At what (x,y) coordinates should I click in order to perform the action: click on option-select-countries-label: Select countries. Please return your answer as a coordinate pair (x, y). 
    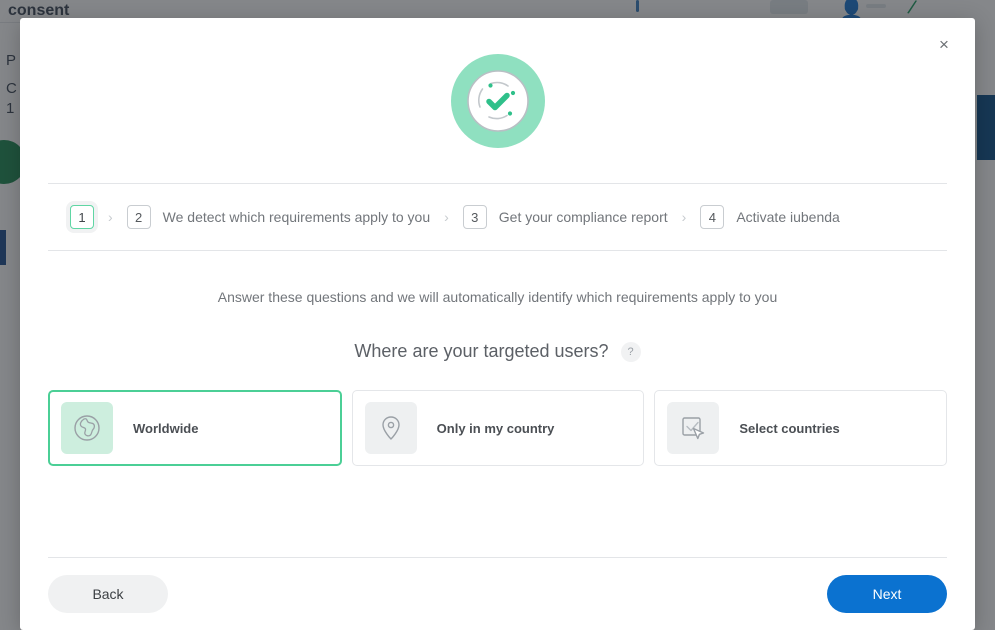
    Looking at the image, I should click on (789, 428).